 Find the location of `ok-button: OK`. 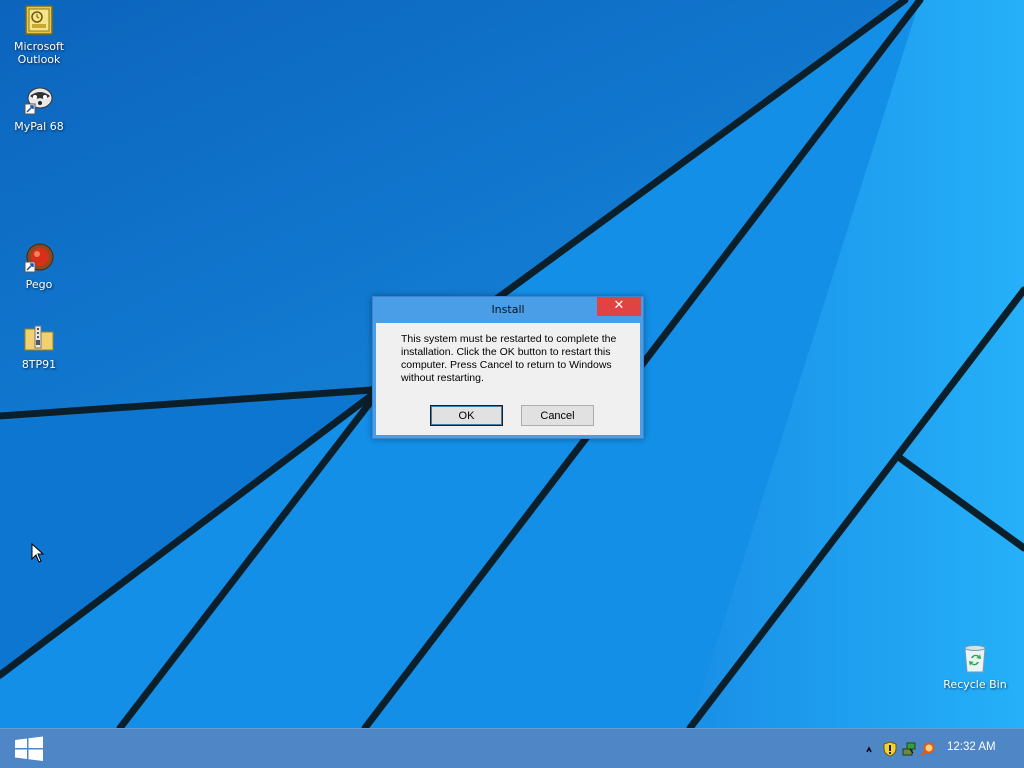

ok-button: OK is located at coordinates (466, 415).